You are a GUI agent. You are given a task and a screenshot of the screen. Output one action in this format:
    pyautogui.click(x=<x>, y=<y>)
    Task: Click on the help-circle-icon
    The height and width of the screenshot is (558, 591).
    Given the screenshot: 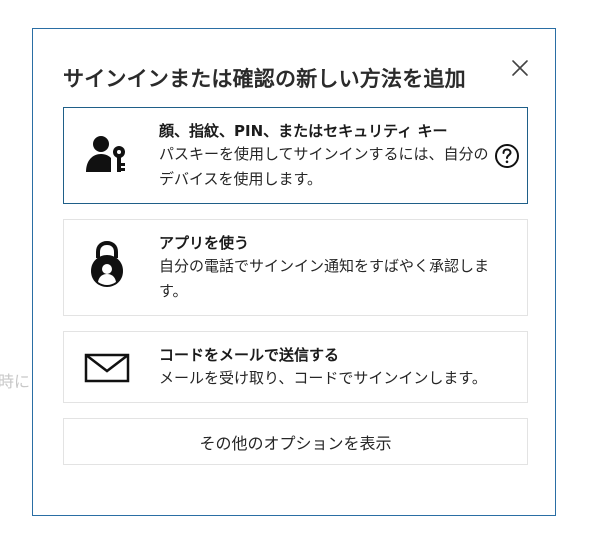 What is the action you would take?
    pyautogui.click(x=507, y=156)
    